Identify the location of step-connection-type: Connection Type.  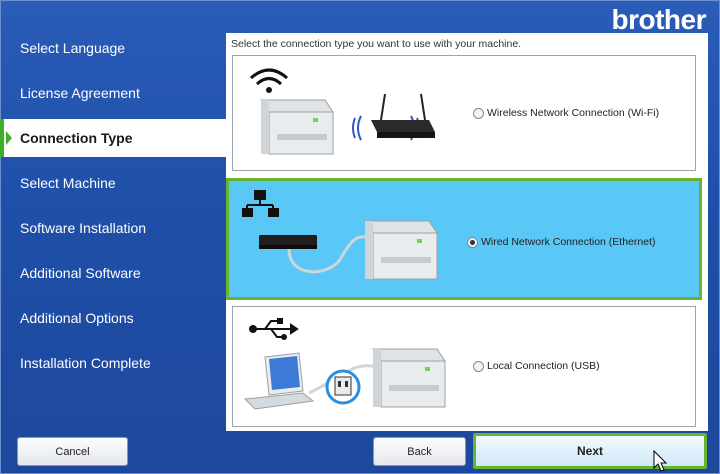
(113, 138).